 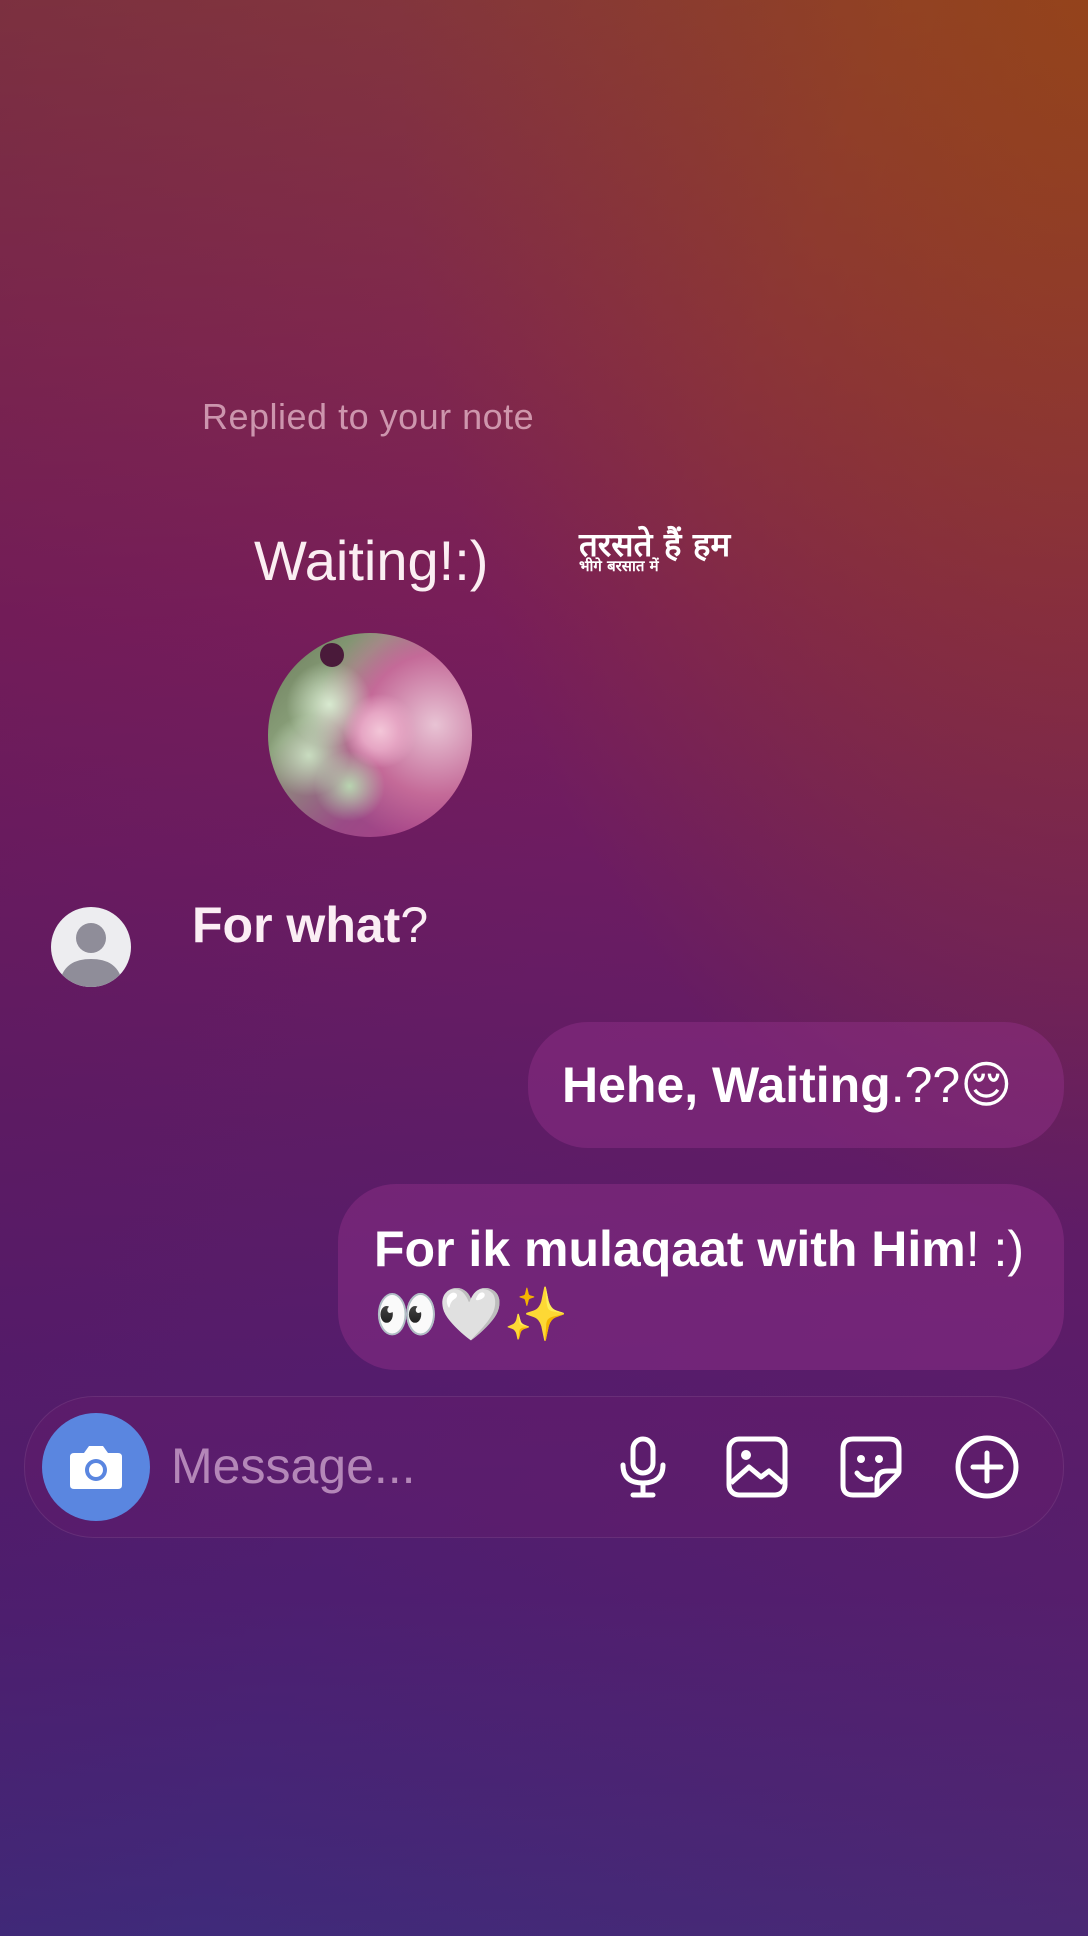 I want to click on sticker-icon, so click(x=871, y=1467).